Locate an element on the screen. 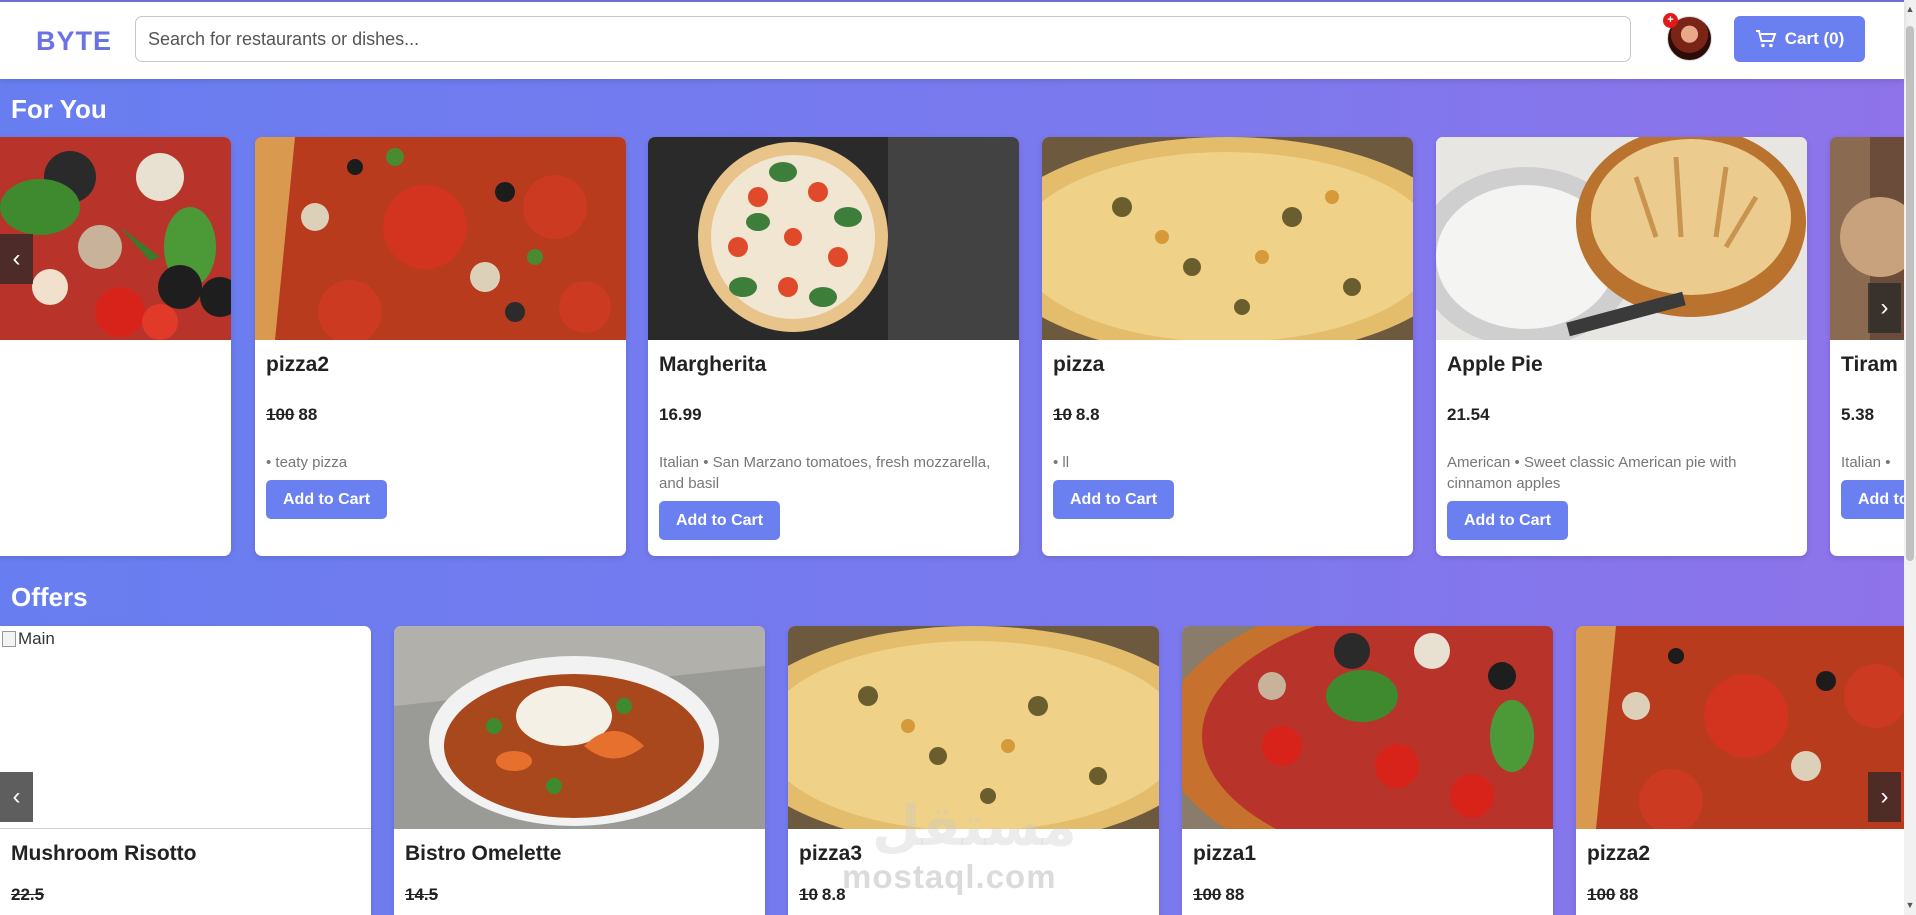 The image size is (1916, 915). product-name: pizza1 is located at coordinates (1225, 853).